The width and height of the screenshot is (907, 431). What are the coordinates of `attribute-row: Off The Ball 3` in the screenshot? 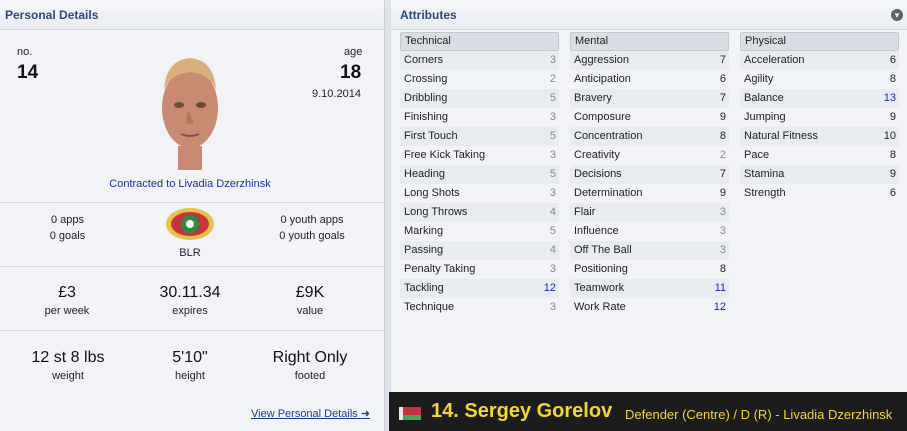 It's located at (649, 250).